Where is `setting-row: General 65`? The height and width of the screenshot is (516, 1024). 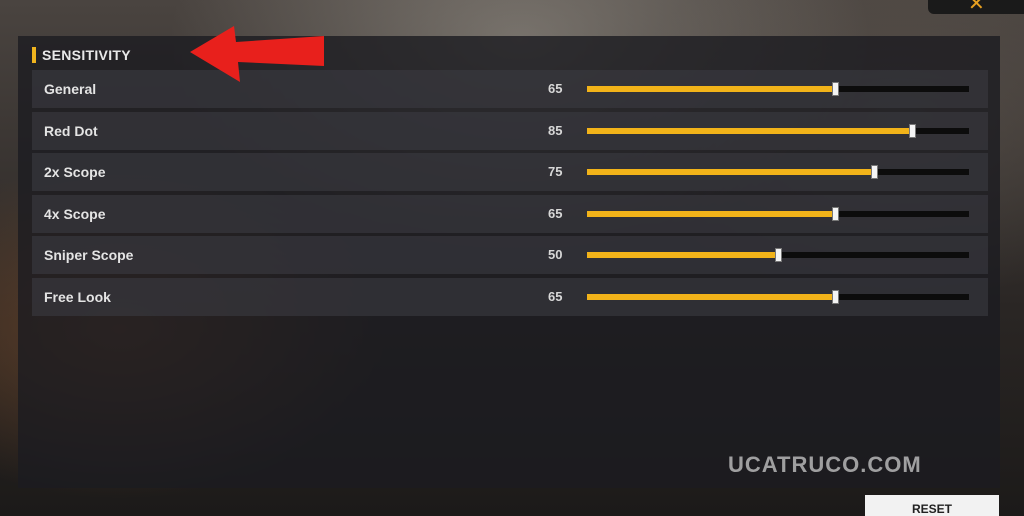 setting-row: General 65 is located at coordinates (510, 89).